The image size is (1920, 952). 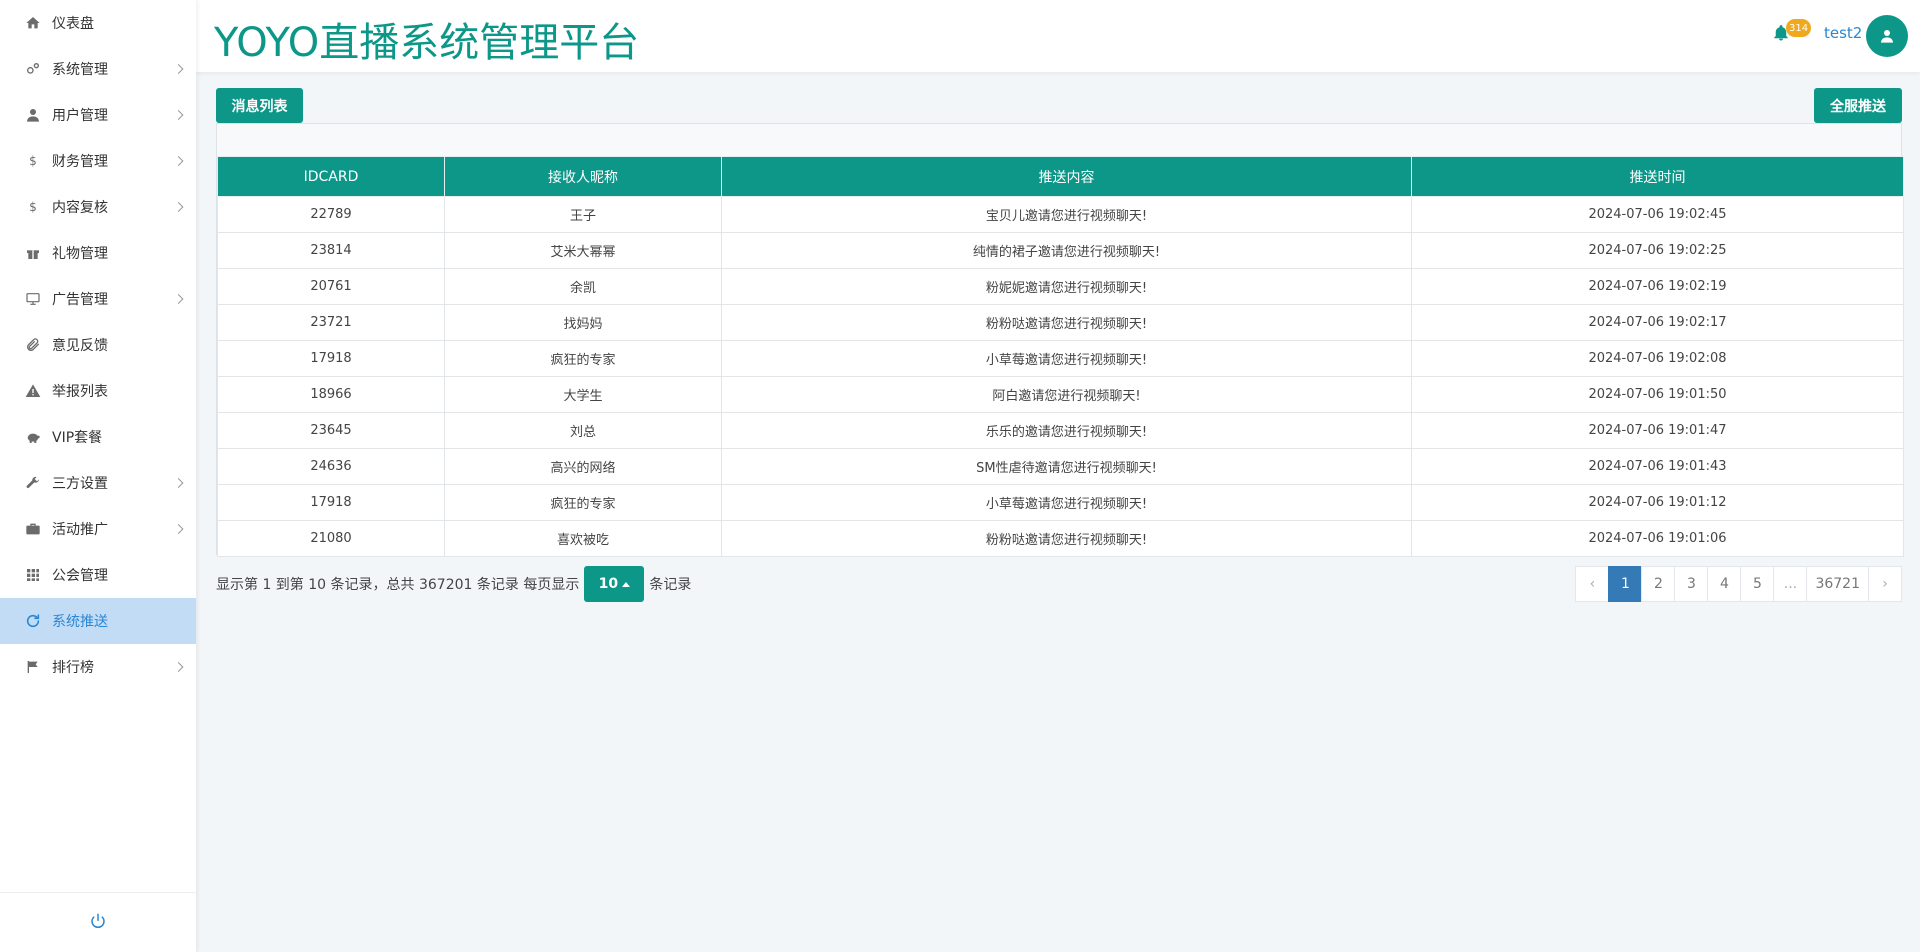 What do you see at coordinates (80, 116) in the screenshot?
I see `sidebar-item-label: 用户管理` at bounding box center [80, 116].